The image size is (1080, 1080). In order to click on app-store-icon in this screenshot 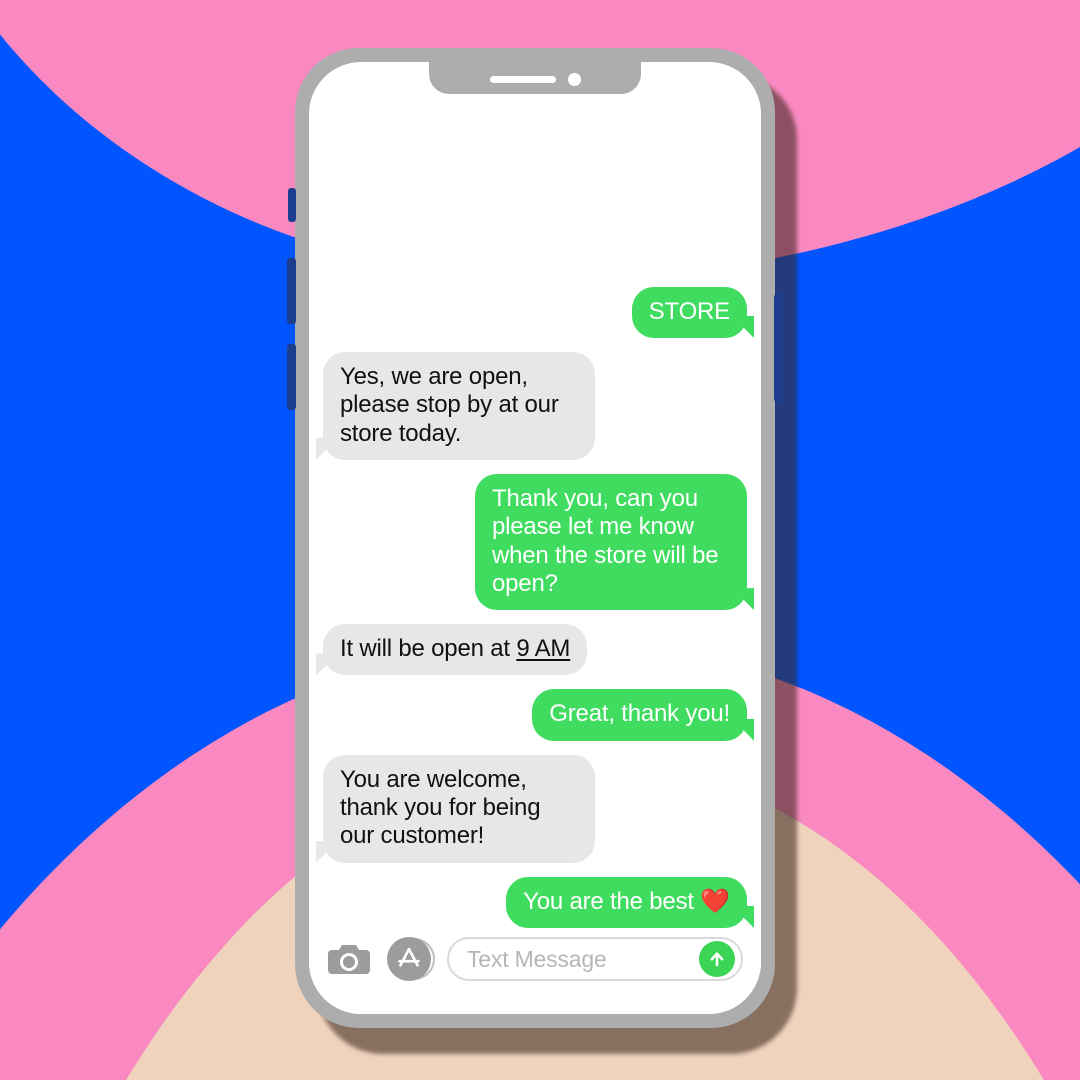, I will do `click(409, 957)`.